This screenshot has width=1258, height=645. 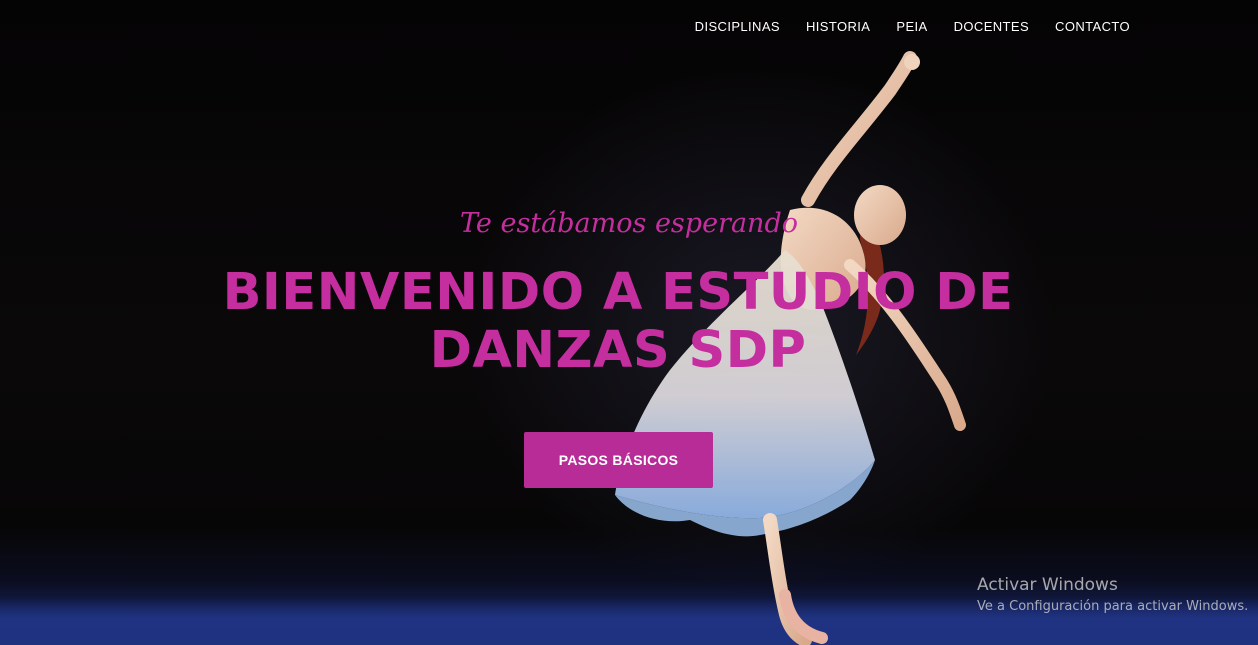 What do you see at coordinates (991, 26) in the screenshot?
I see `nav-link-docentes: DOCENTES` at bounding box center [991, 26].